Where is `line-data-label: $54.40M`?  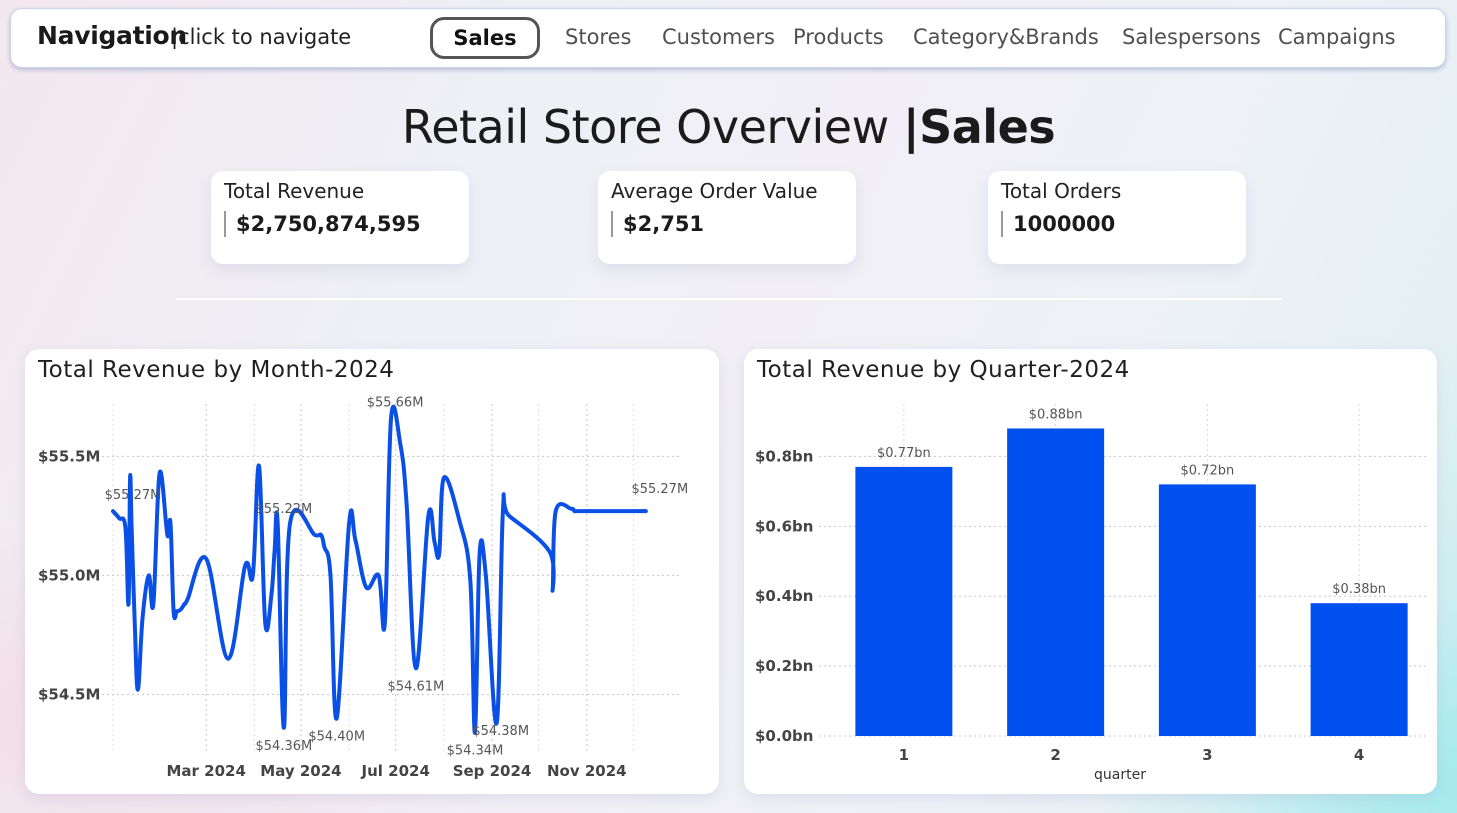
line-data-label: $54.40M is located at coordinates (336, 736).